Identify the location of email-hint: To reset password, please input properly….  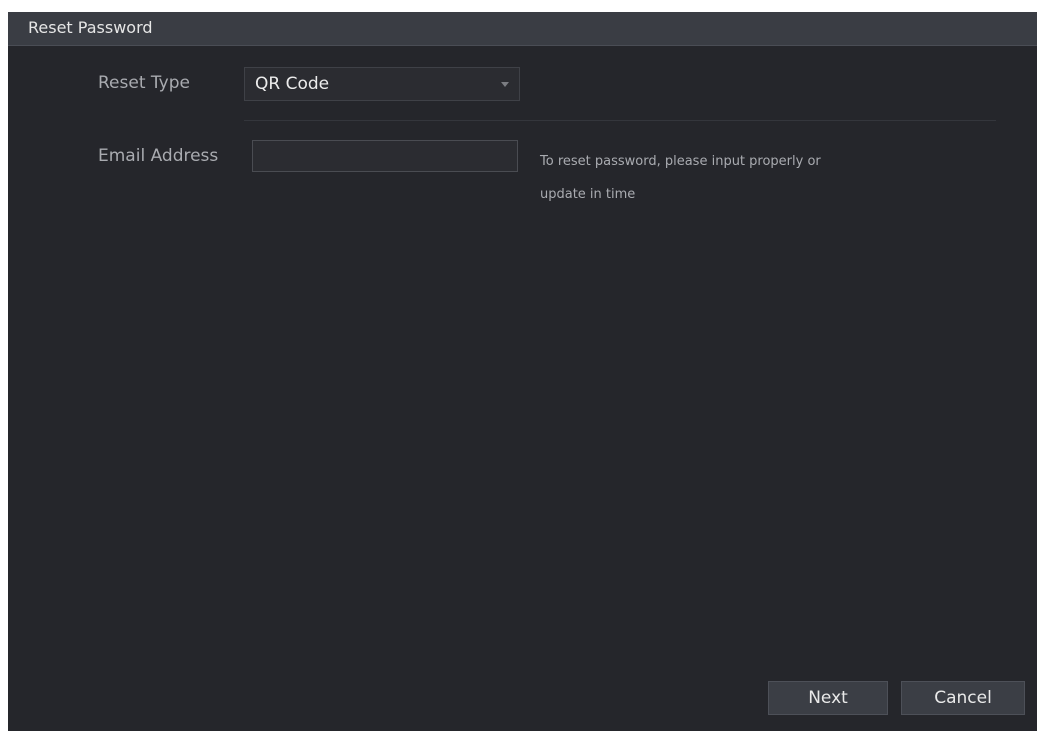
(720, 178).